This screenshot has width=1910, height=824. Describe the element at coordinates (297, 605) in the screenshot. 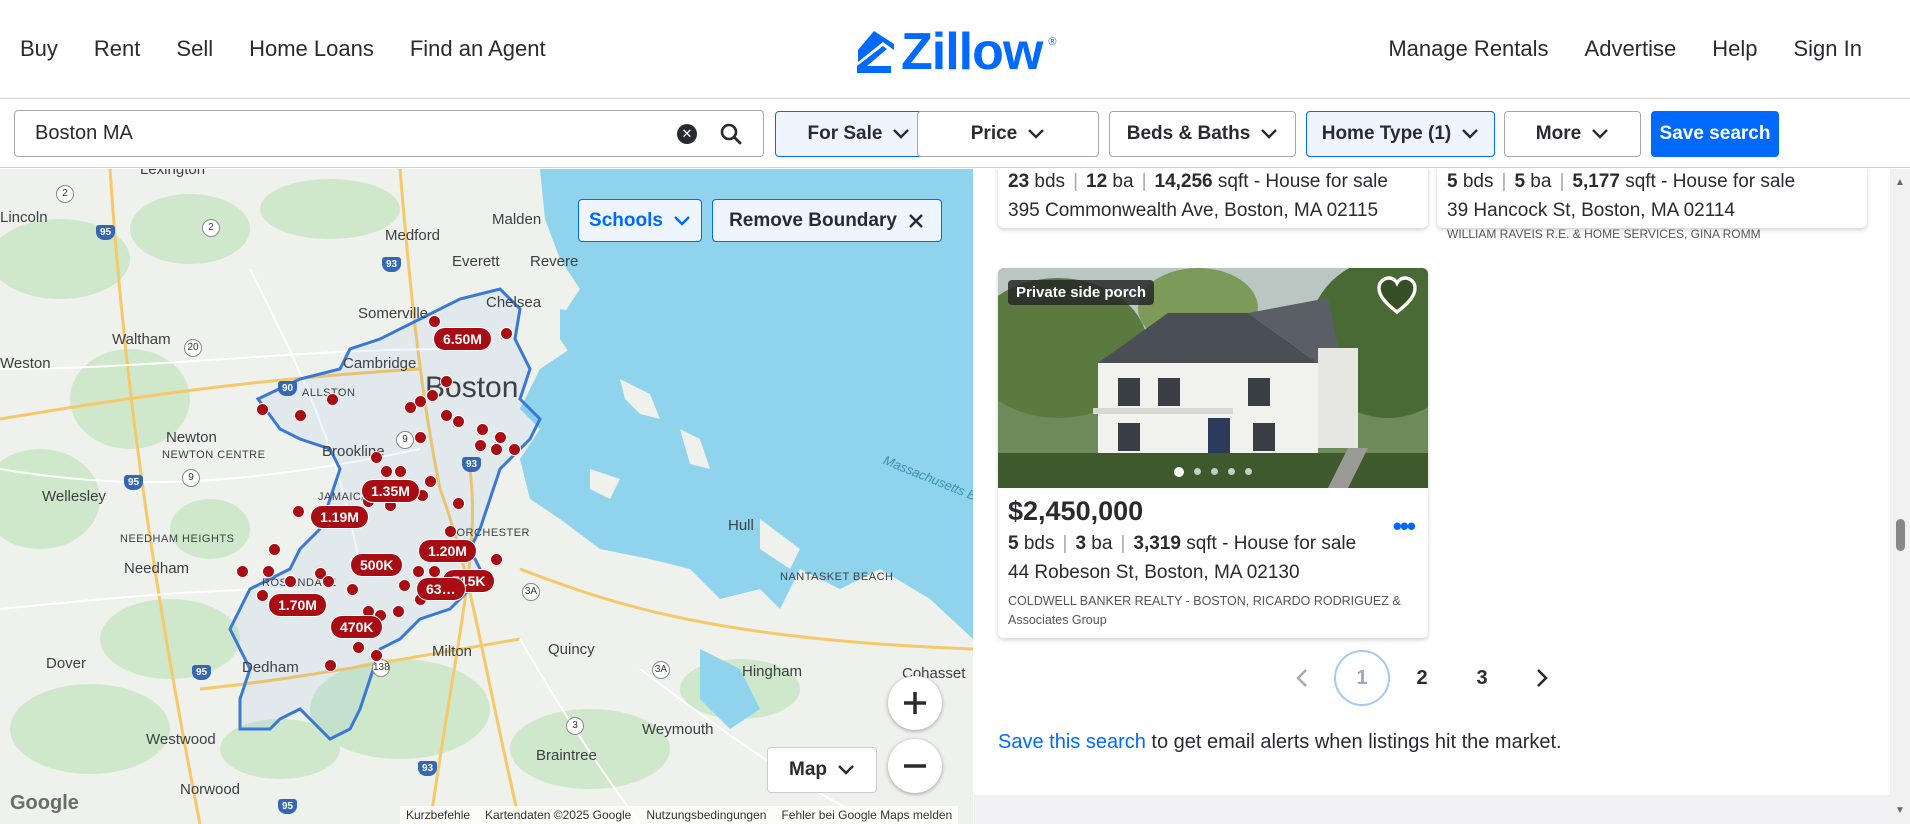

I see `price-pin: 1.70M` at that location.